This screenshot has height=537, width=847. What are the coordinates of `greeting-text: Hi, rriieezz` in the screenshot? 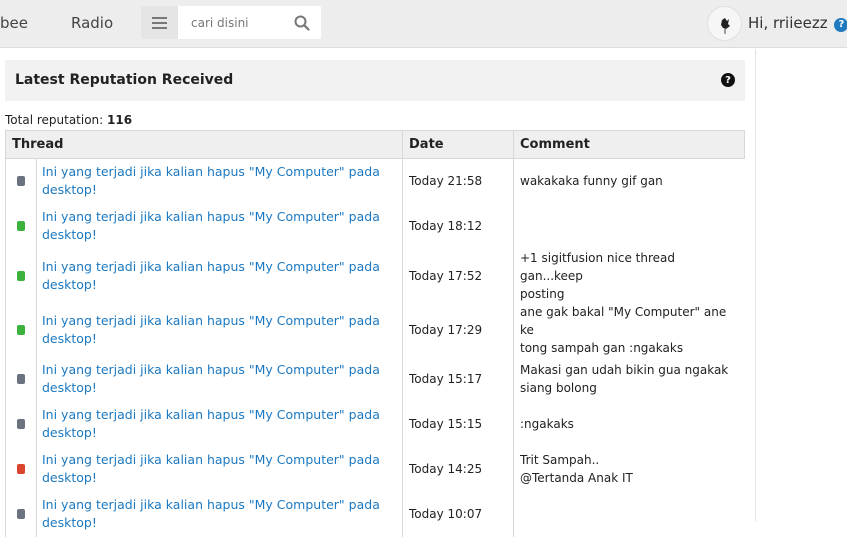 It's located at (788, 23).